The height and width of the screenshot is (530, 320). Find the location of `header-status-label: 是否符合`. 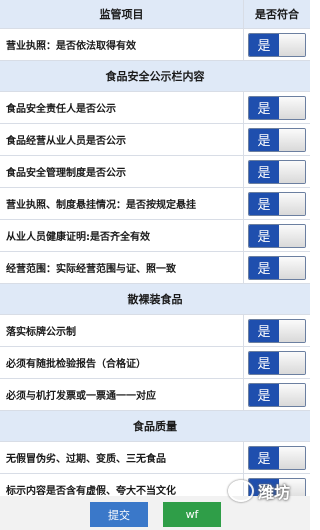

header-status-label: 是否符合 is located at coordinates (276, 14).